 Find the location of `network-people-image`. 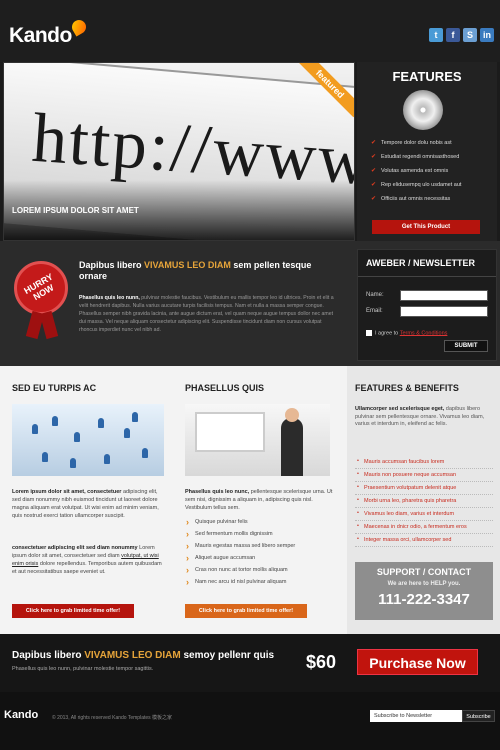

network-people-image is located at coordinates (88, 440).